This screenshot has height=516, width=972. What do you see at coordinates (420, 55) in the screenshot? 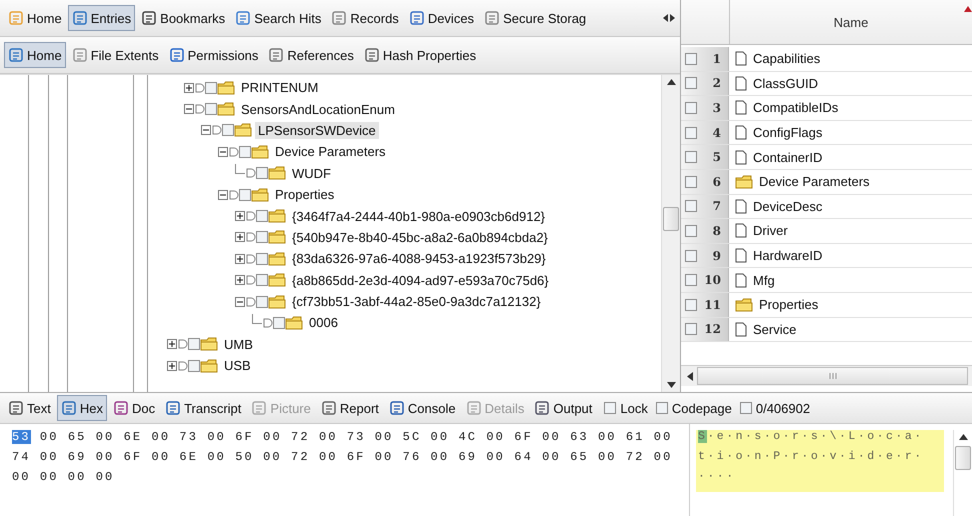
I see `sub-tab: Hash Properties` at bounding box center [420, 55].